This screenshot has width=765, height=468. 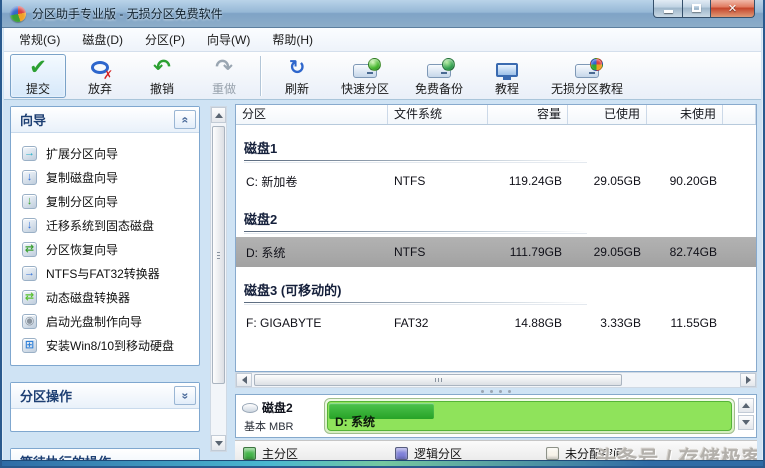 What do you see at coordinates (382, 40) in the screenshot?
I see `menu-bar: 常规(G) 磁盘(D) 分区(P) 向导(W) 帮助(H)` at bounding box center [382, 40].